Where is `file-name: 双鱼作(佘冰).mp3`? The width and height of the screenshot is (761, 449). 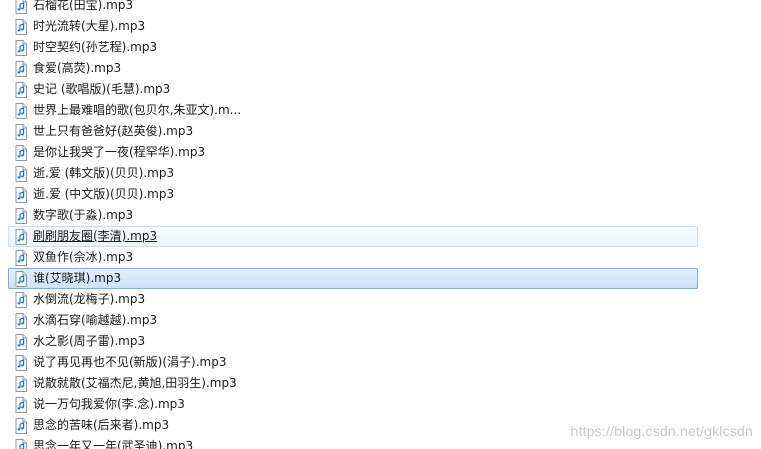
file-name: 双鱼作(佘冰).mp3 is located at coordinates (83, 257).